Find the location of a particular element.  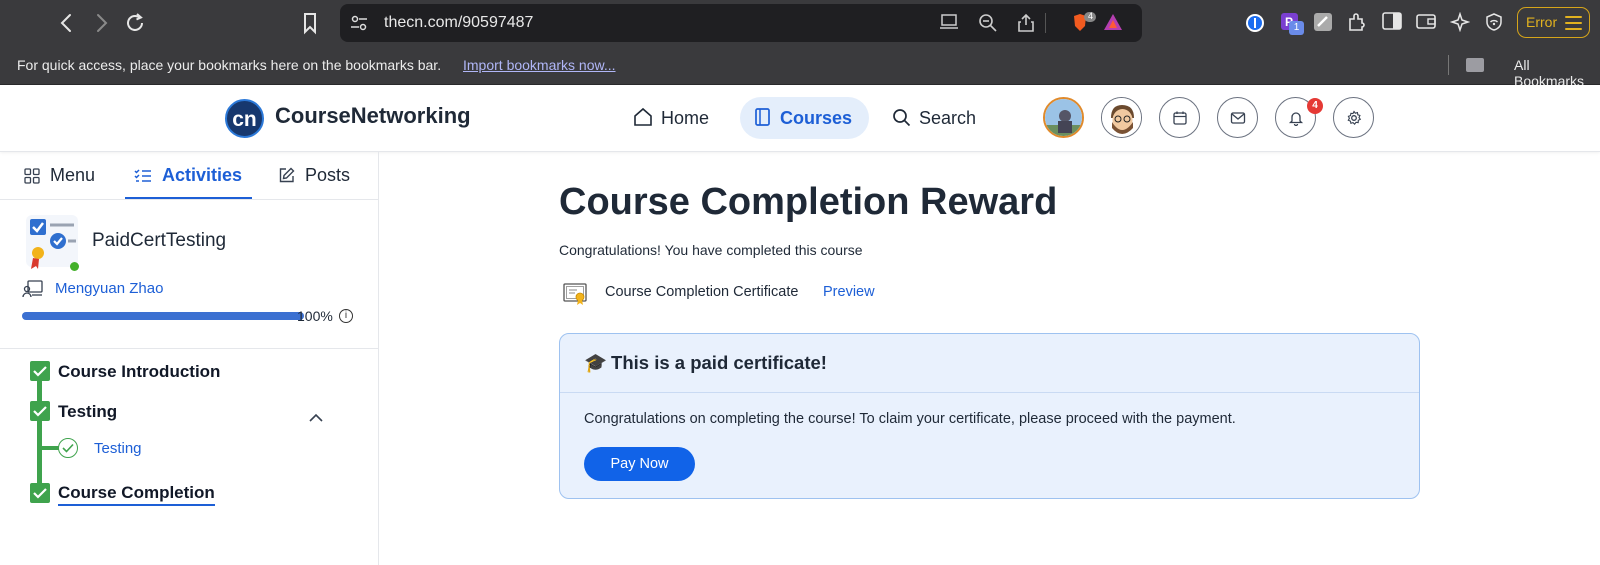

tab-menu: Menu is located at coordinates (59, 175).